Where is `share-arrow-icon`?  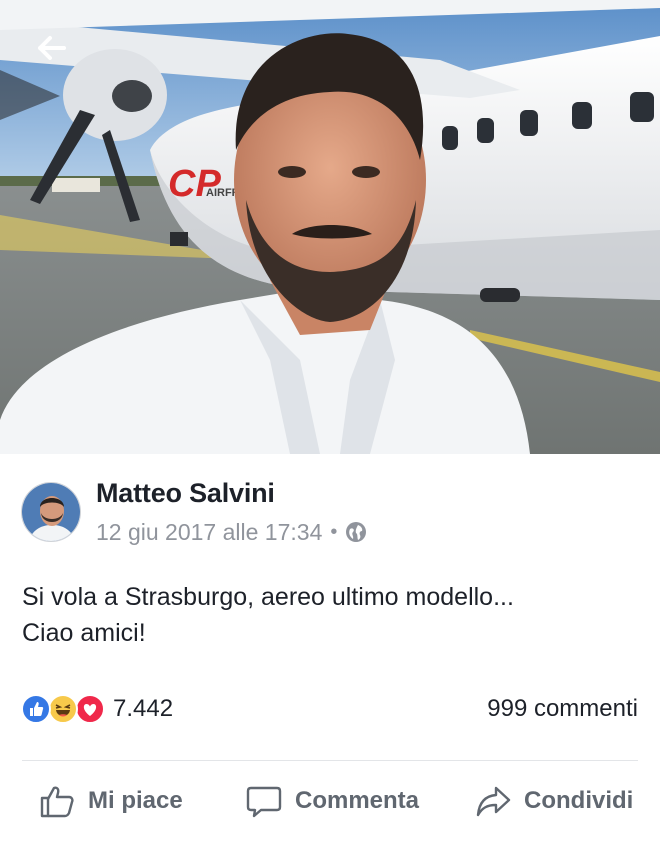
share-arrow-icon is located at coordinates (493, 801).